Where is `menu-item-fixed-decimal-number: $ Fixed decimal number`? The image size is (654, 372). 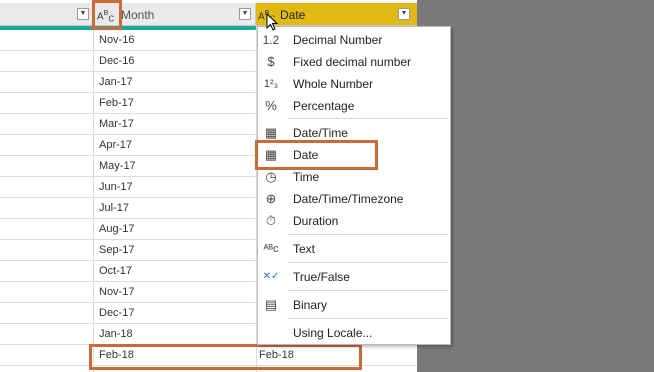 menu-item-fixed-decimal-number: $ Fixed decimal number is located at coordinates (354, 62).